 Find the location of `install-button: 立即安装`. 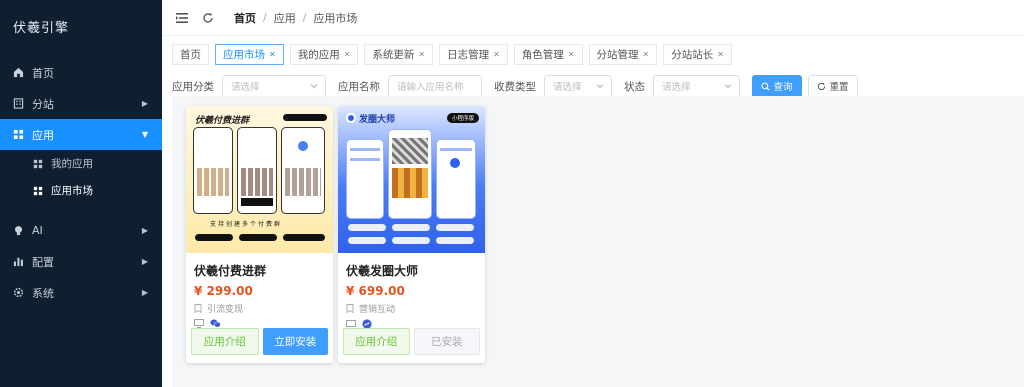

install-button: 立即安装 is located at coordinates (295, 341).